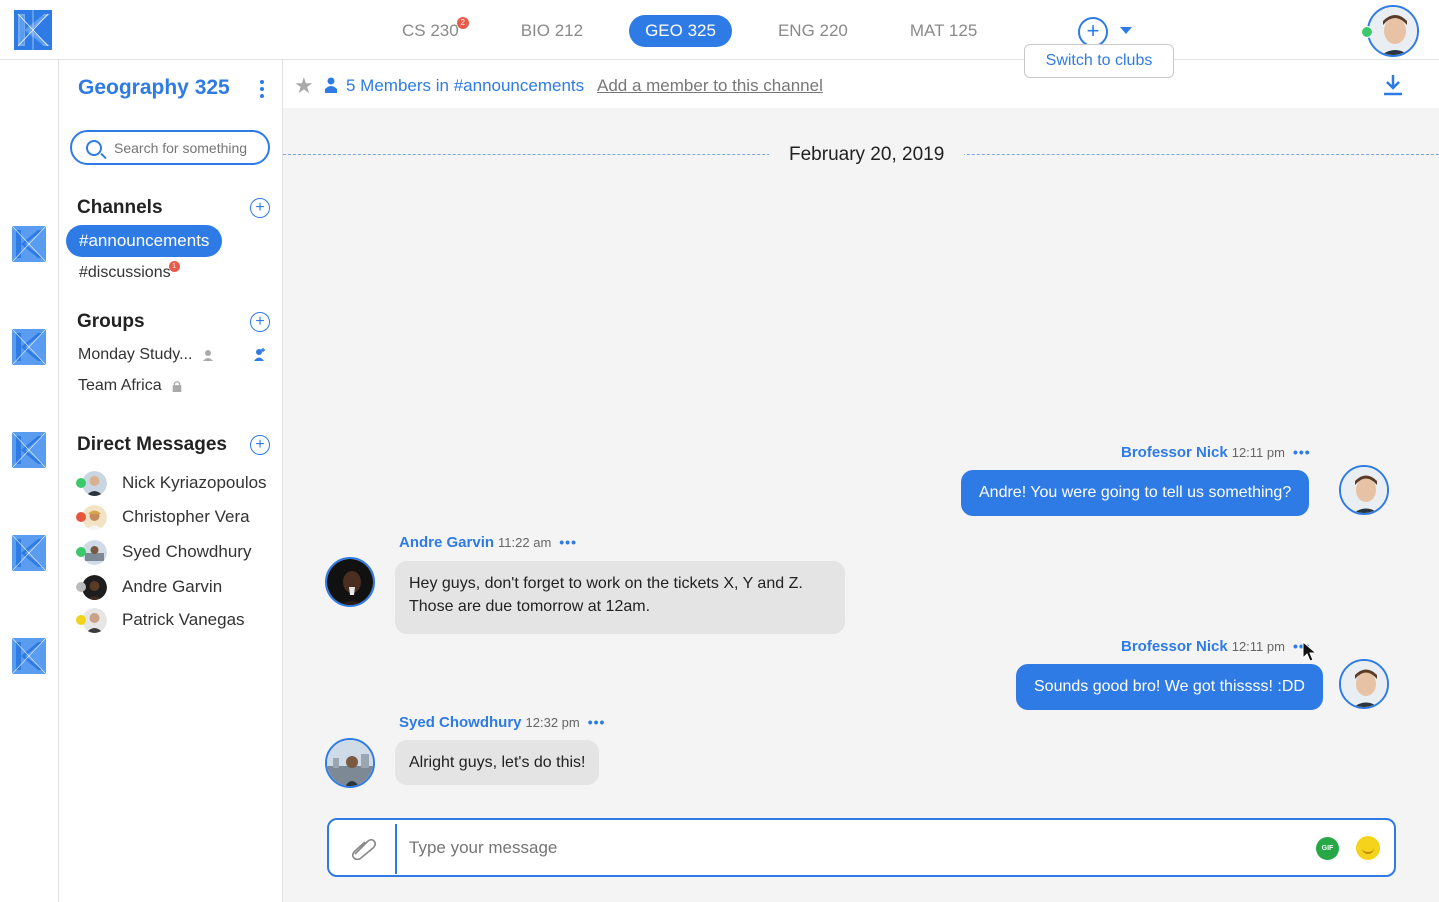 The image size is (1439, 902). What do you see at coordinates (130, 386) in the screenshot?
I see `group-team-africa: Team Africa` at bounding box center [130, 386].